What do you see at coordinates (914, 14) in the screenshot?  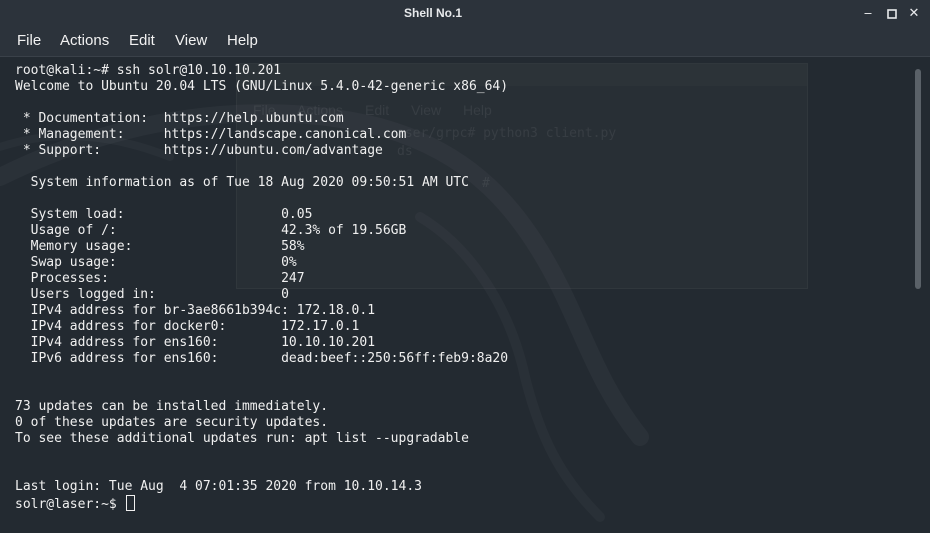 I see `close-icon: ✕` at bounding box center [914, 14].